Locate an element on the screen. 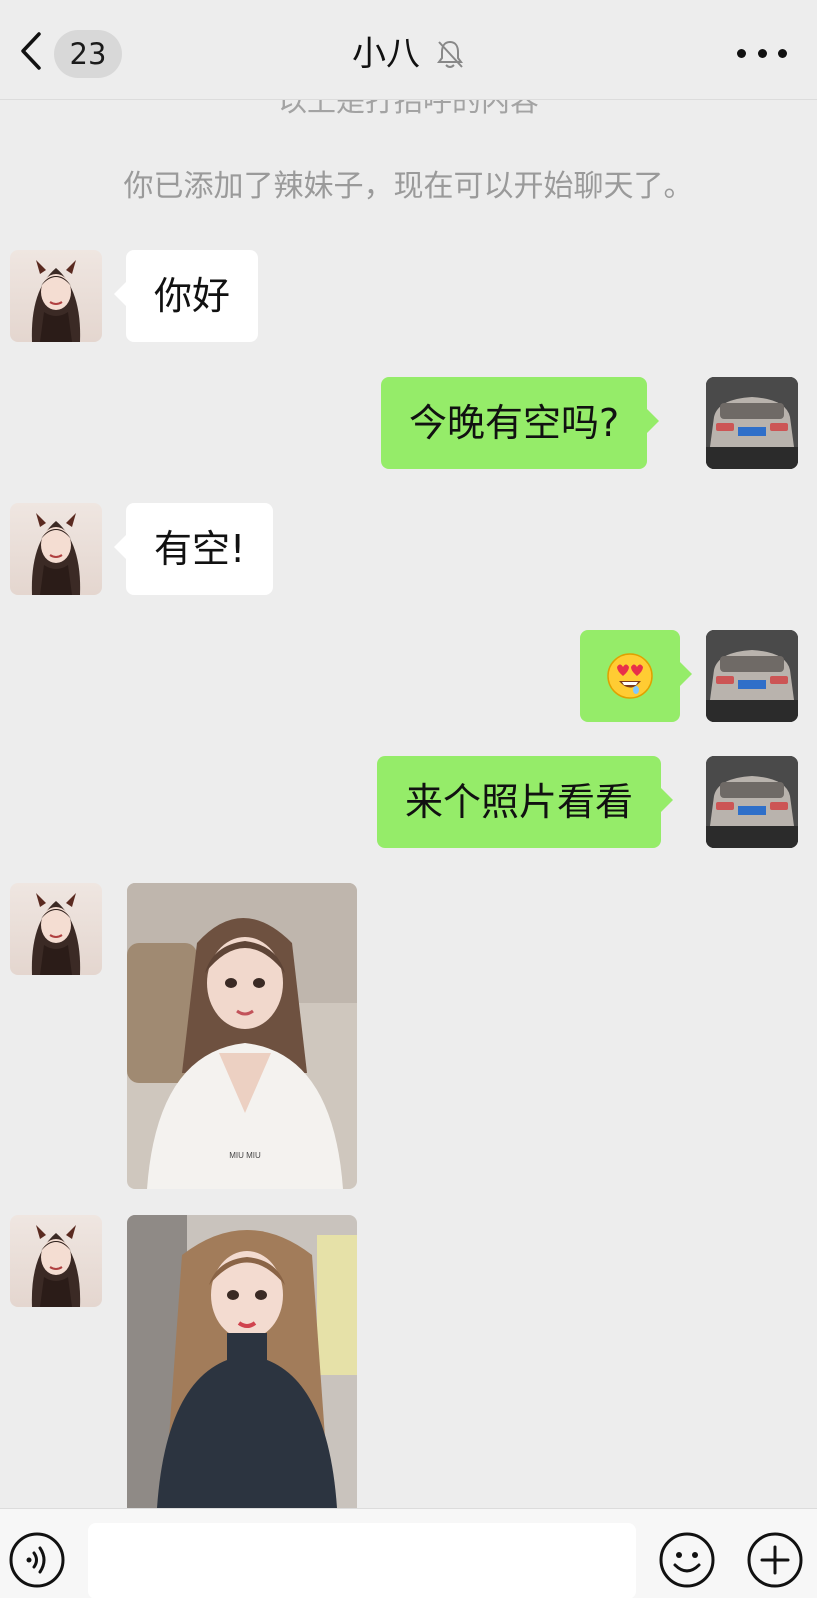 The image size is (817, 1598). heart-eyes-emoji-icon is located at coordinates (630, 676).